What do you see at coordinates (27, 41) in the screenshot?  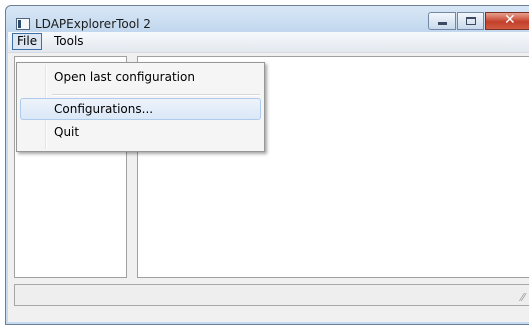 I see `menu-file: File` at bounding box center [27, 41].